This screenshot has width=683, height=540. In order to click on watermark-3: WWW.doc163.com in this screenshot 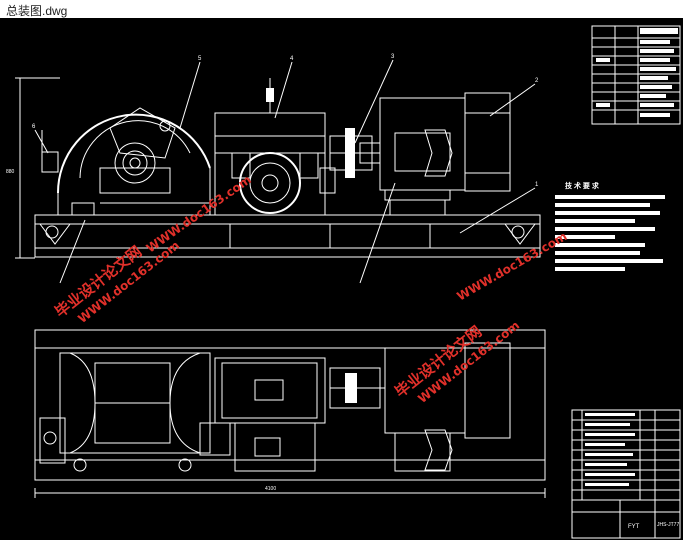, I will do `click(512, 266)`.